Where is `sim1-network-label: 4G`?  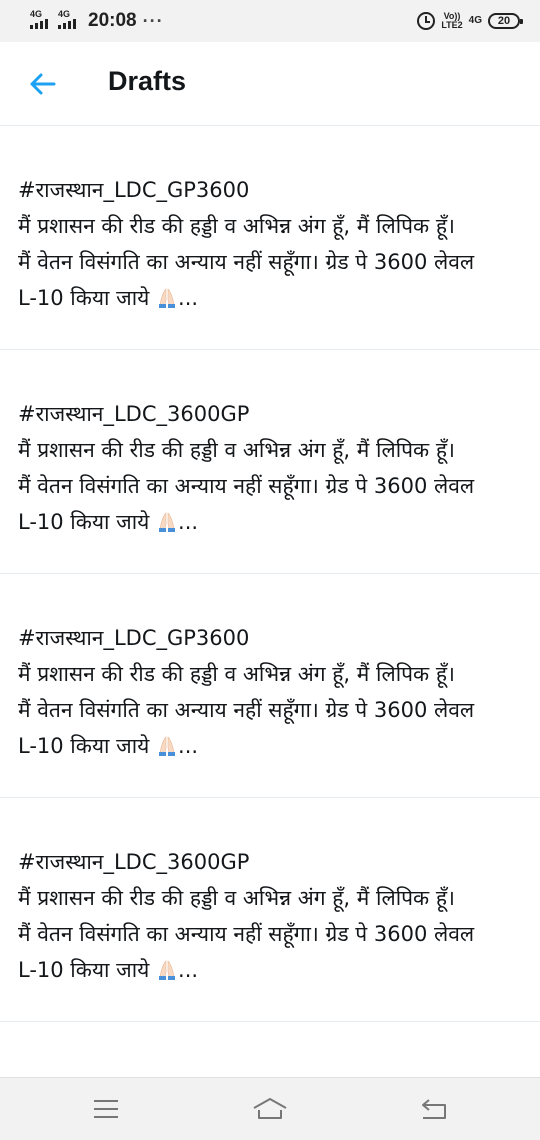
sim1-network-label: 4G is located at coordinates (36, 14).